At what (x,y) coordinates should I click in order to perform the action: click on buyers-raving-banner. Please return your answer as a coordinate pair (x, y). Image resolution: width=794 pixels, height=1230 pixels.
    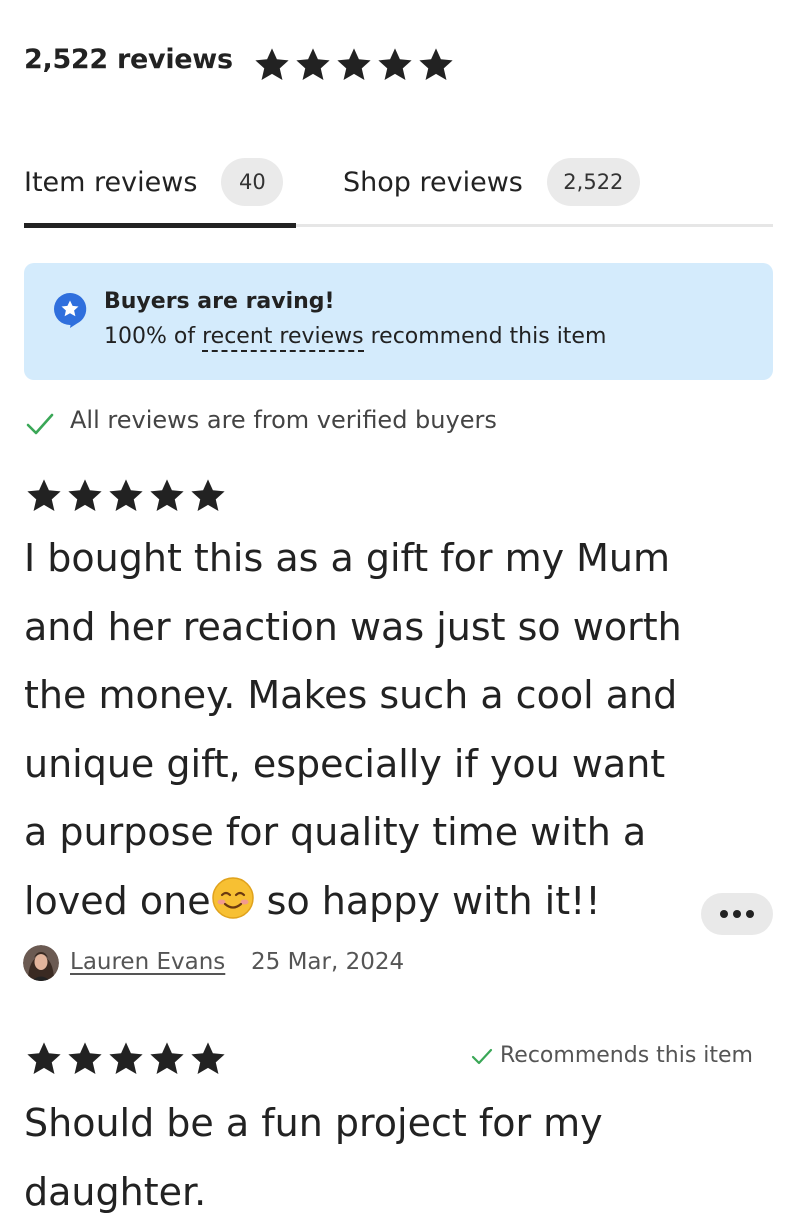
    Looking at the image, I should click on (398, 321).